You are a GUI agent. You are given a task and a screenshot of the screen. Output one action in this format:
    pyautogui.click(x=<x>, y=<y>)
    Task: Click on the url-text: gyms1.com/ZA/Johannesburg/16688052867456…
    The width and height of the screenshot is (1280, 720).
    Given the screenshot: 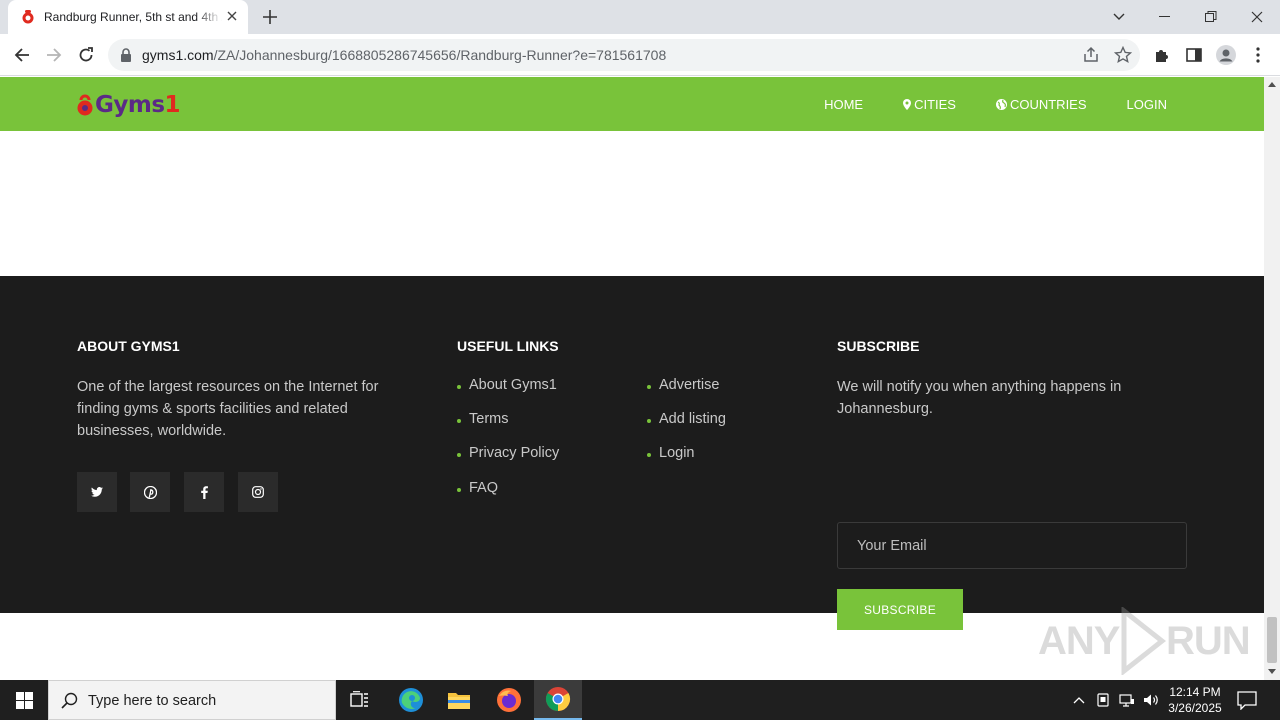 What is the action you would take?
    pyautogui.click(x=404, y=55)
    